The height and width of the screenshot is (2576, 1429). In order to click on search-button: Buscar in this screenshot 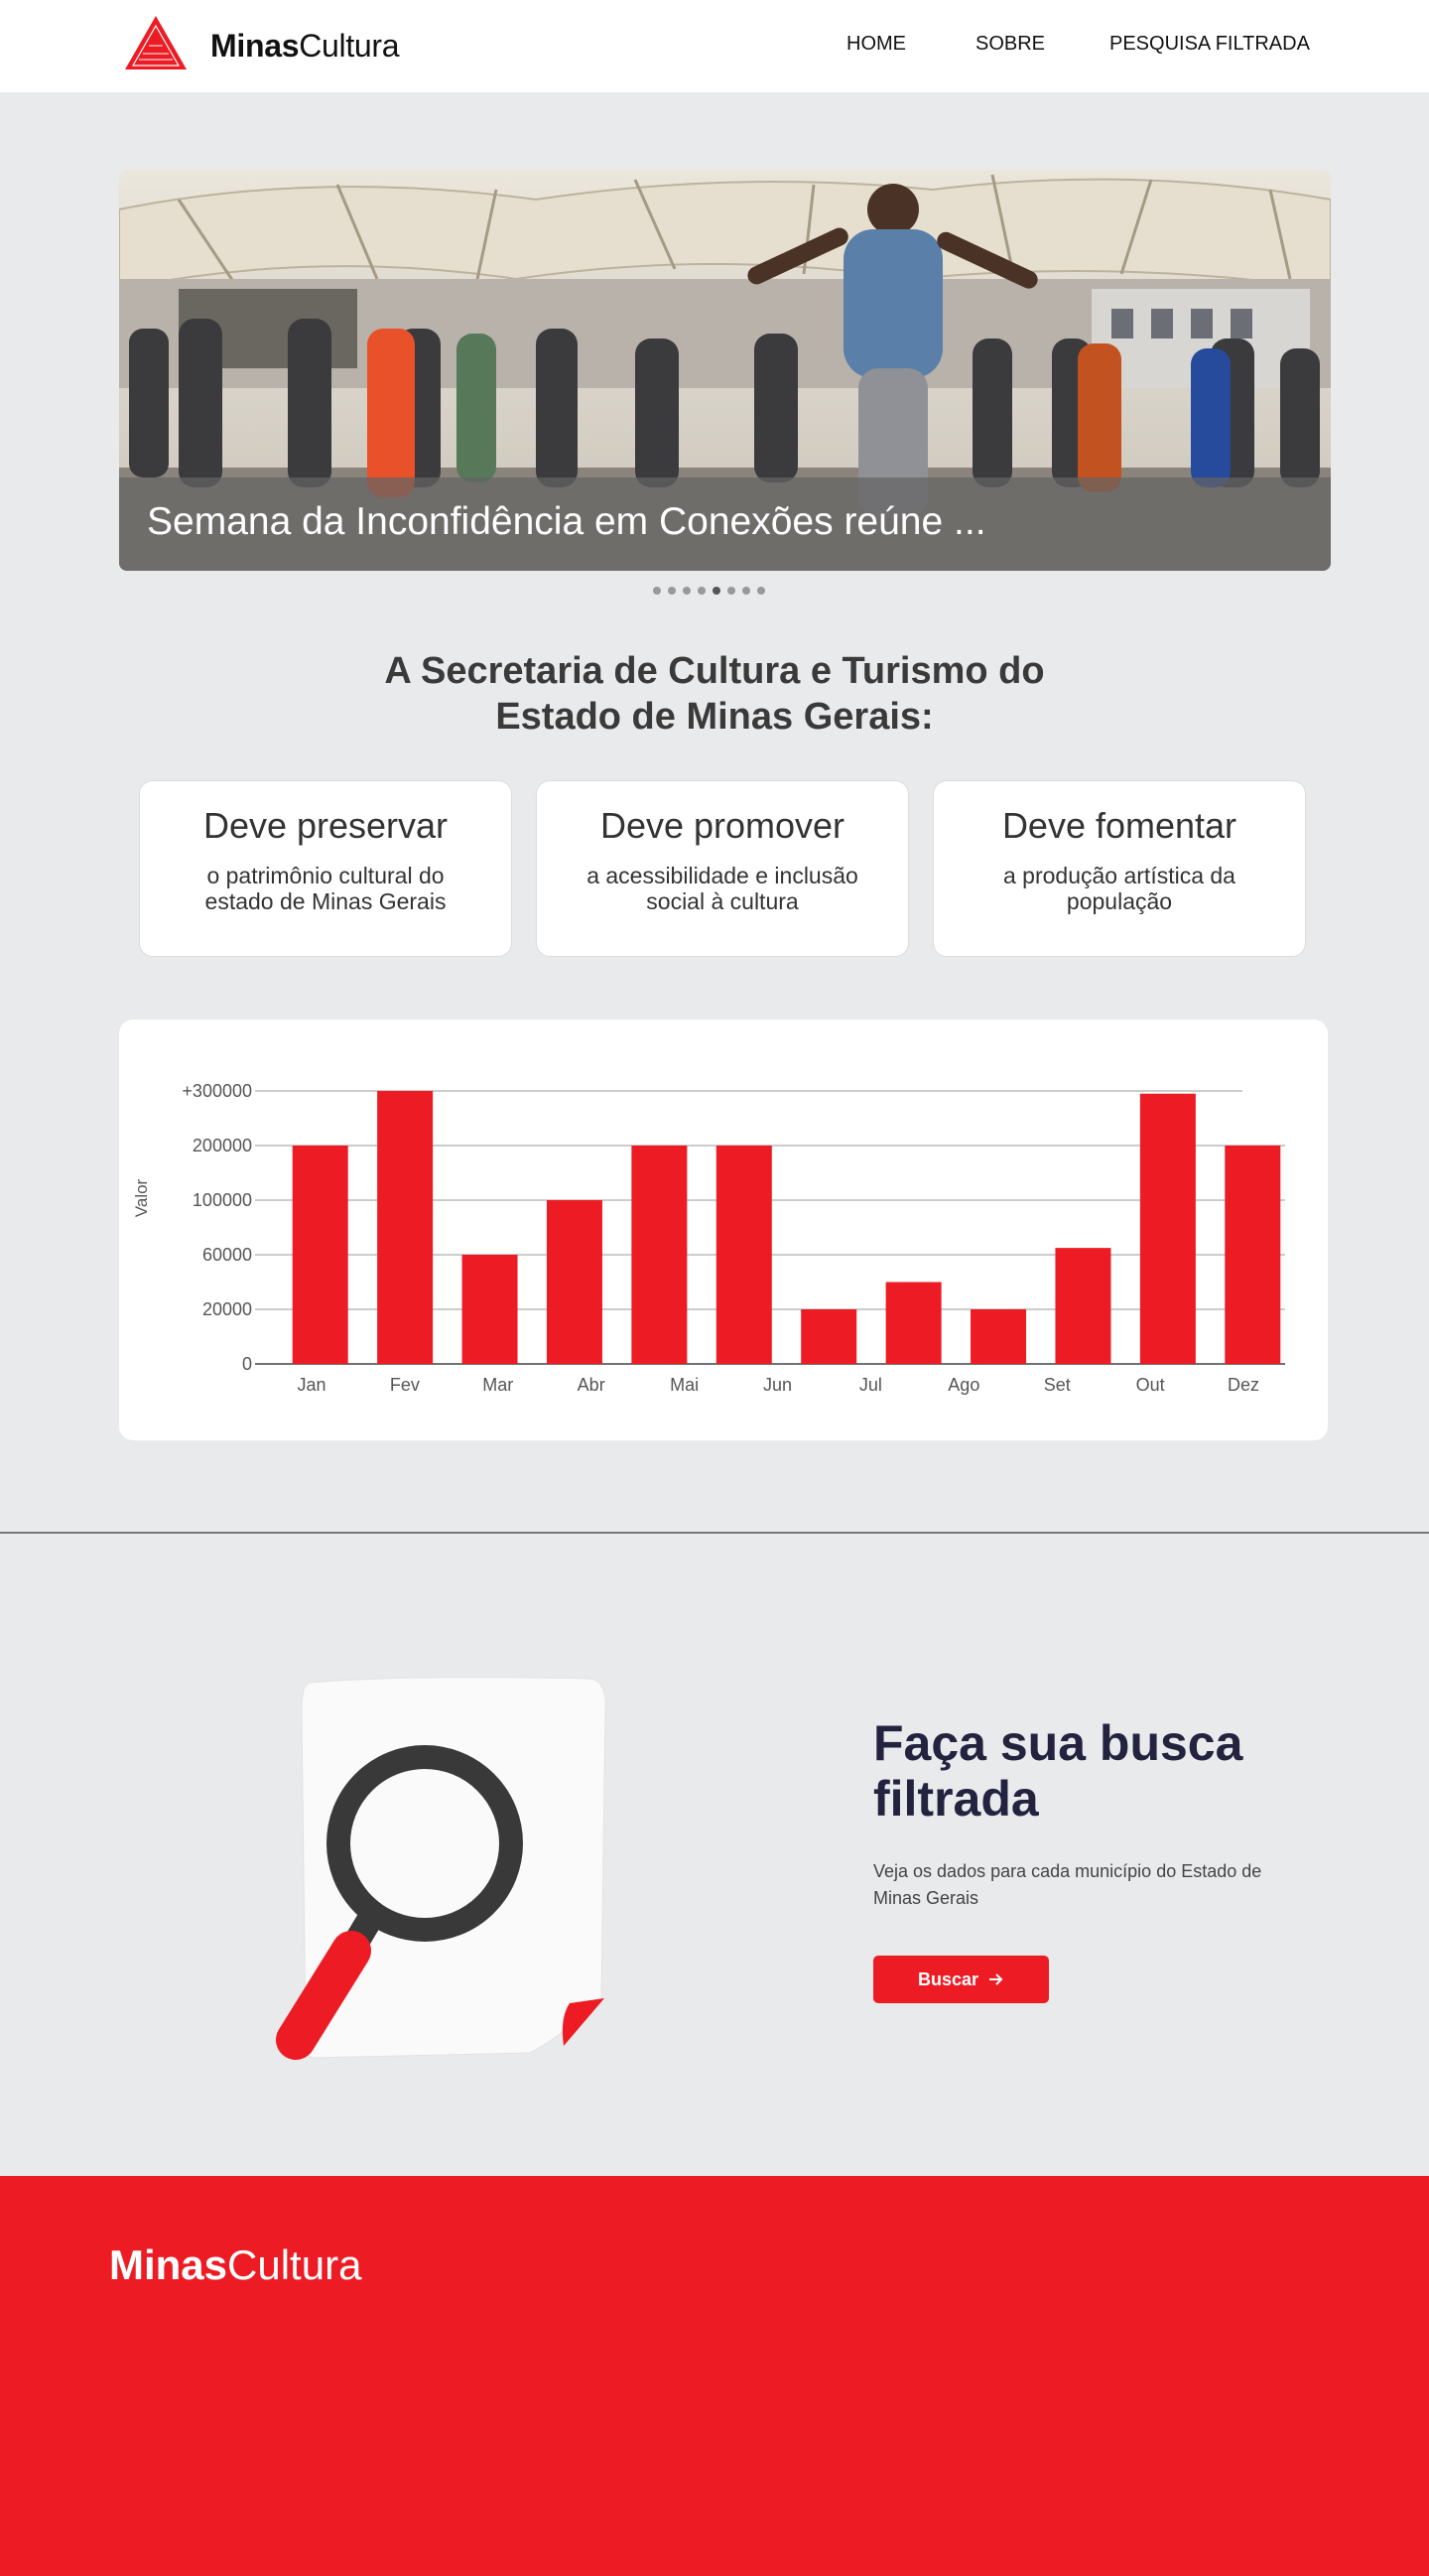, I will do `click(961, 1979)`.